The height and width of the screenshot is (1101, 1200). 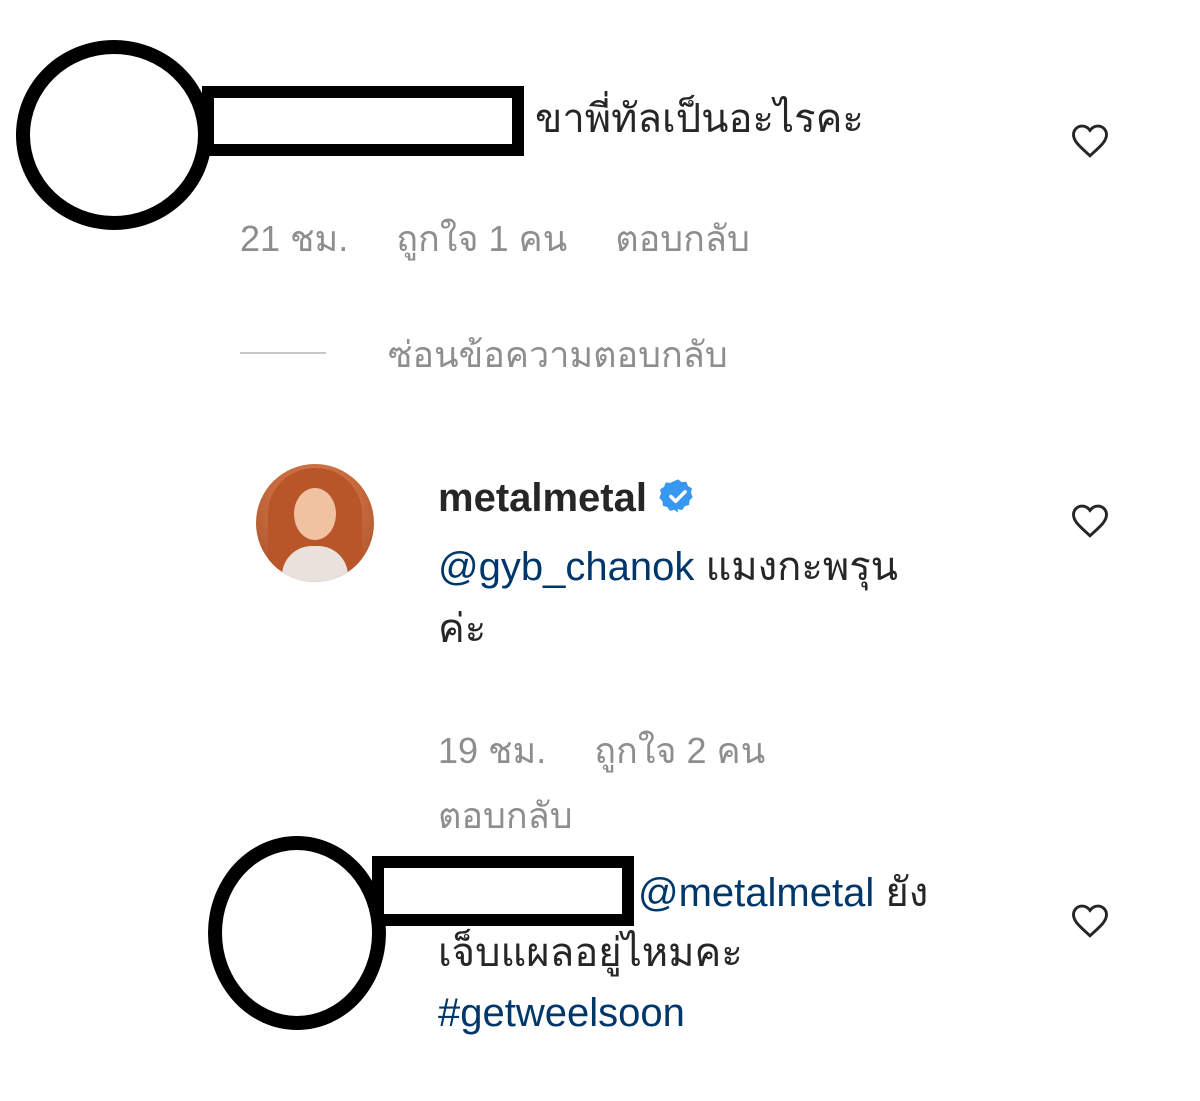 What do you see at coordinates (363, 121) in the screenshot?
I see `redacted-username` at bounding box center [363, 121].